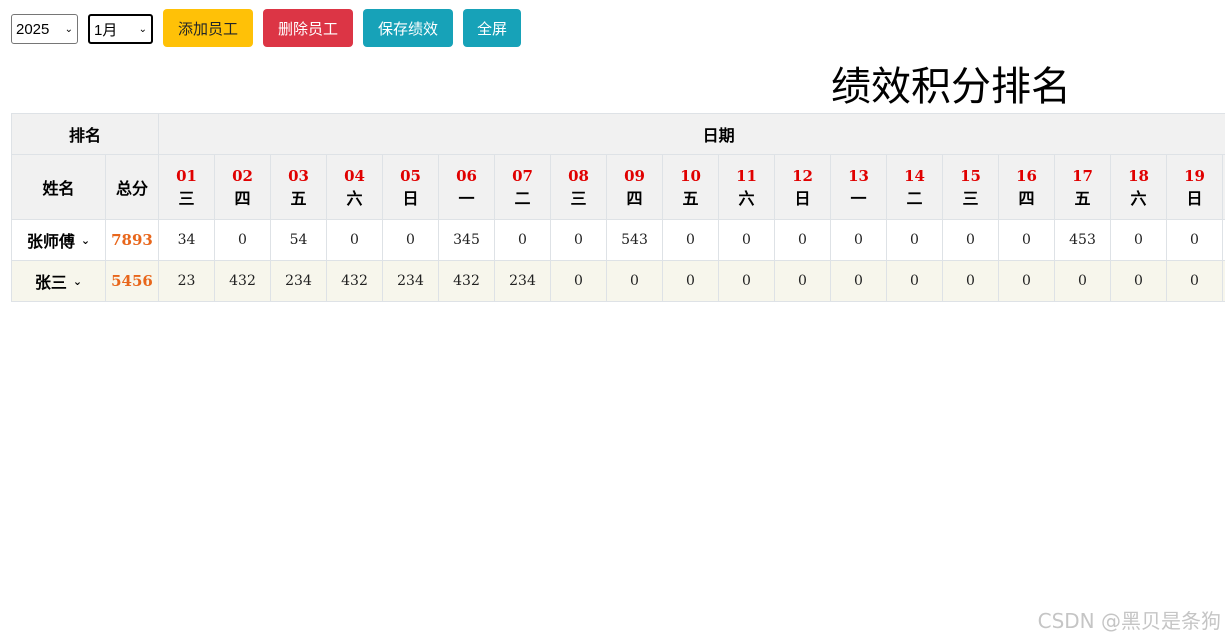 This screenshot has width=1225, height=640. Describe the element at coordinates (803, 187) in the screenshot. I see `day-header-12: 12 日` at that location.